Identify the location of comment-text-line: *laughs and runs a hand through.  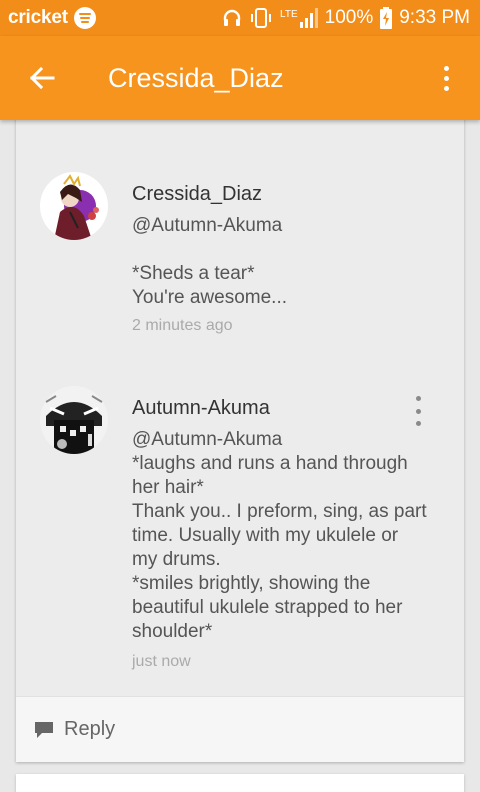
(270, 463).